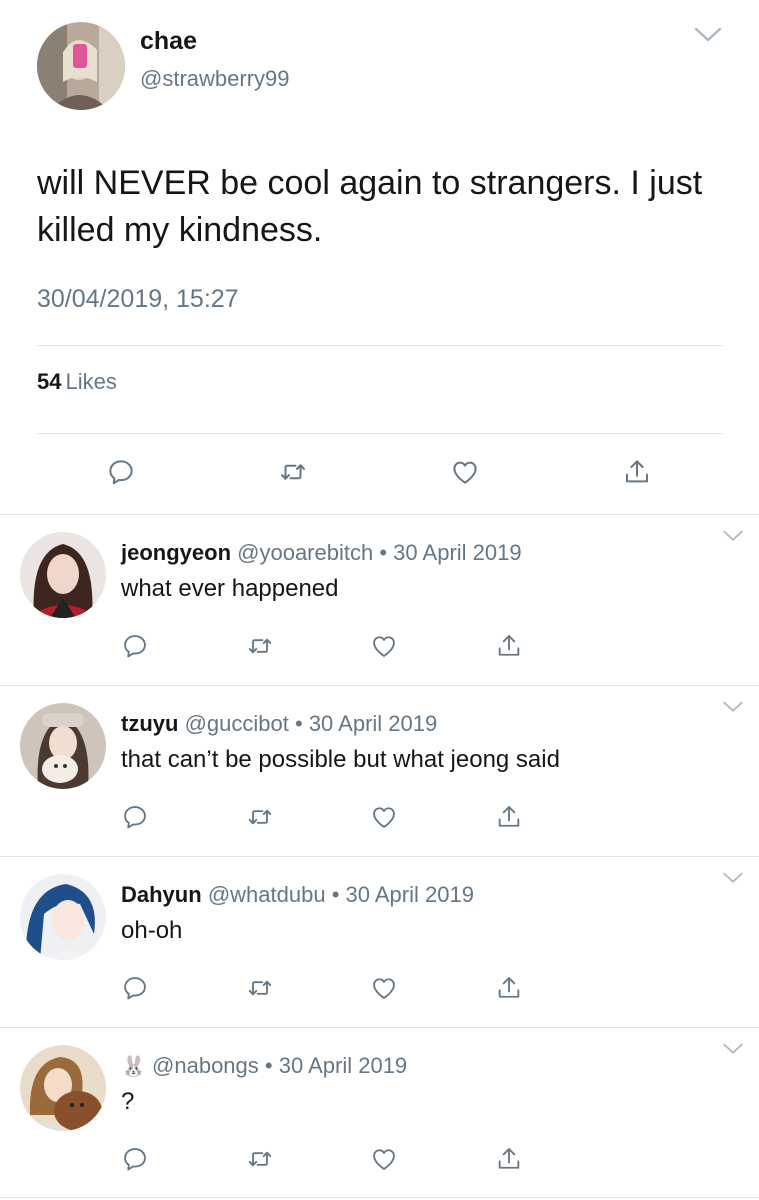  Describe the element at coordinates (138, 299) in the screenshot. I see `tweet-timestamp: 30/04/2019, 15:27` at that location.